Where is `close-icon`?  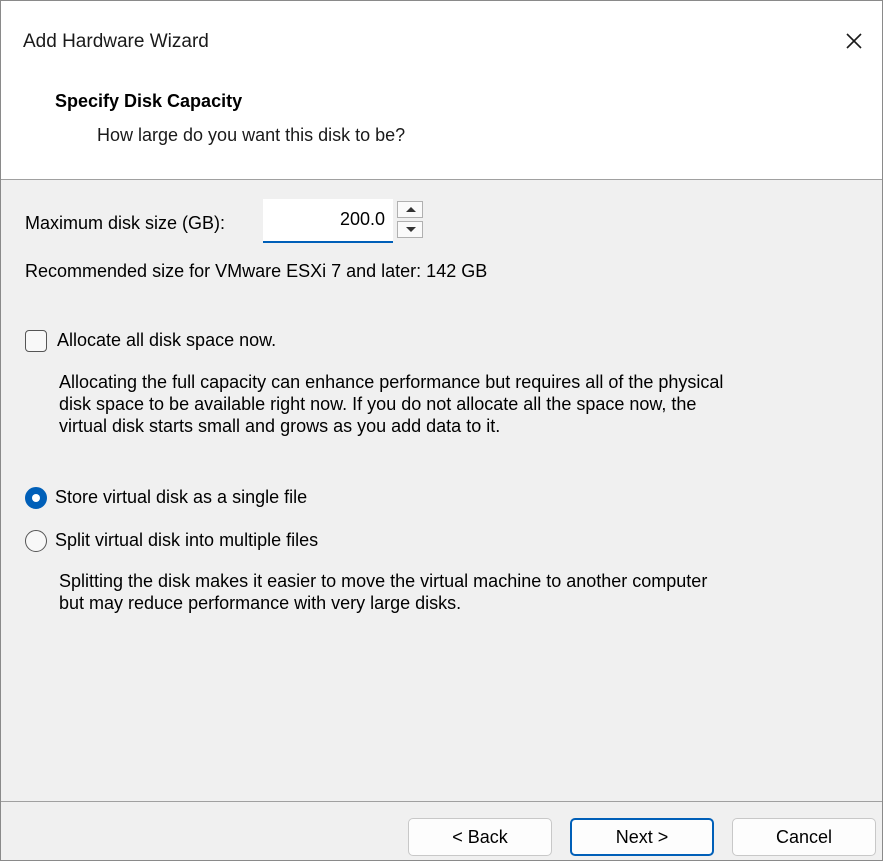 close-icon is located at coordinates (854, 41).